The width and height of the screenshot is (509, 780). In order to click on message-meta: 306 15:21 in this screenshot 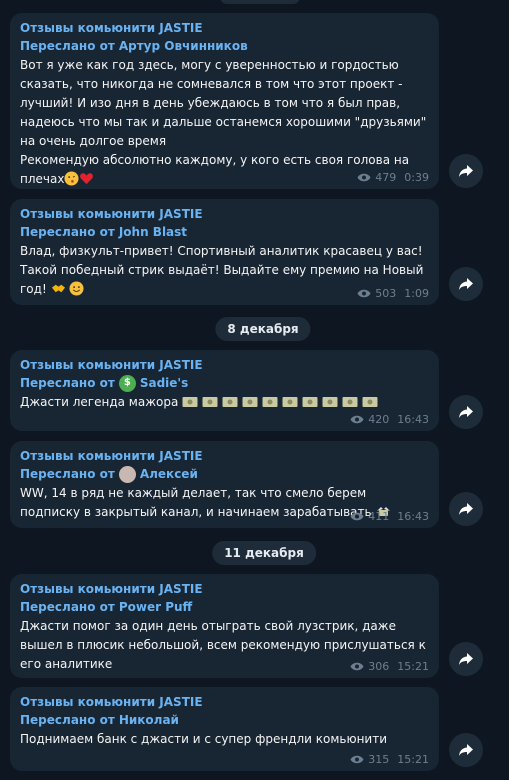, I will do `click(389, 666)`.